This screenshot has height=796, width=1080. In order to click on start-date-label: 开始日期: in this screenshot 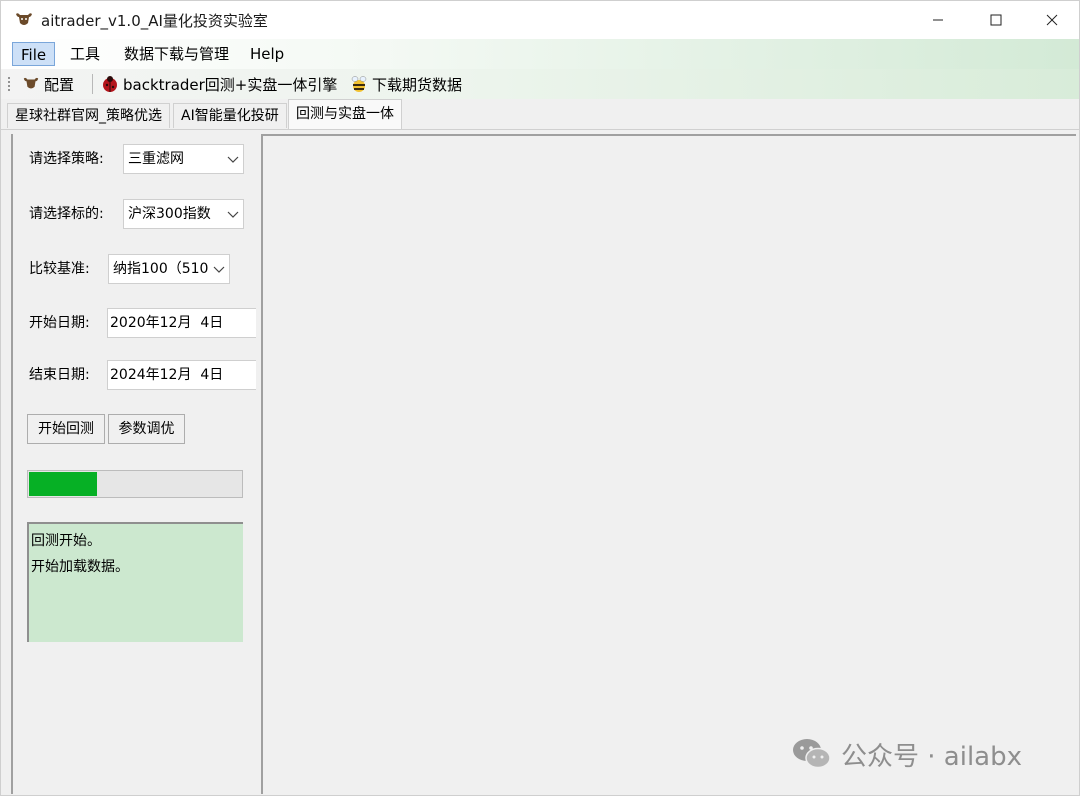, I will do `click(59, 323)`.